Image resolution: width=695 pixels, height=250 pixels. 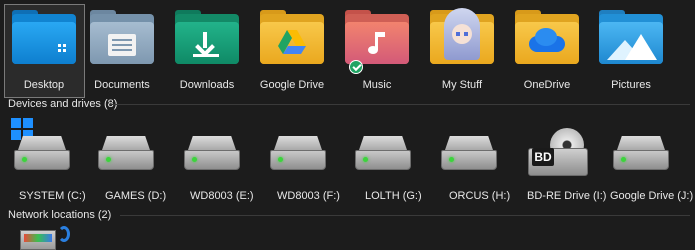 What do you see at coordinates (59, 215) in the screenshot?
I see `network-section-header: Network locations (2)` at bounding box center [59, 215].